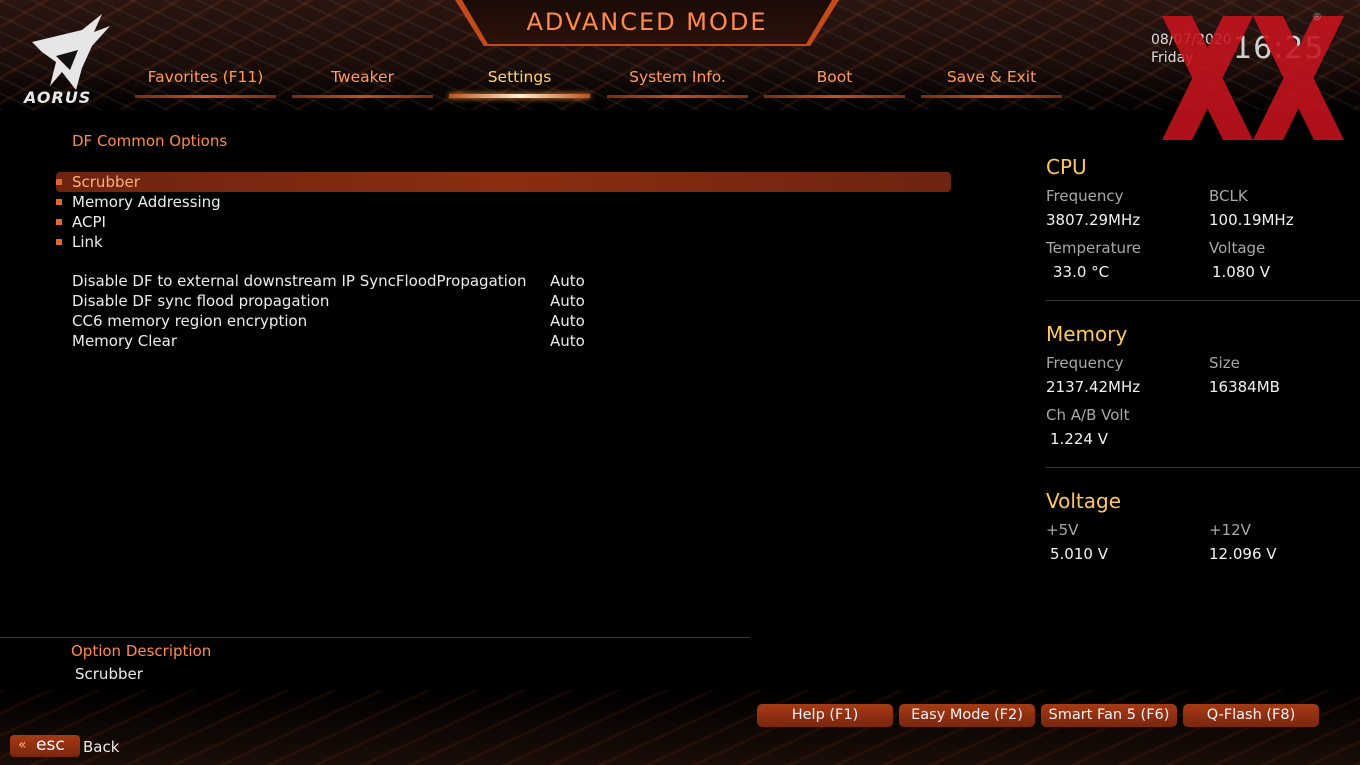 This screenshot has height=765, width=1360. Describe the element at coordinates (1079, 554) in the screenshot. I see `voltage-5v-value: 5.010 V` at that location.